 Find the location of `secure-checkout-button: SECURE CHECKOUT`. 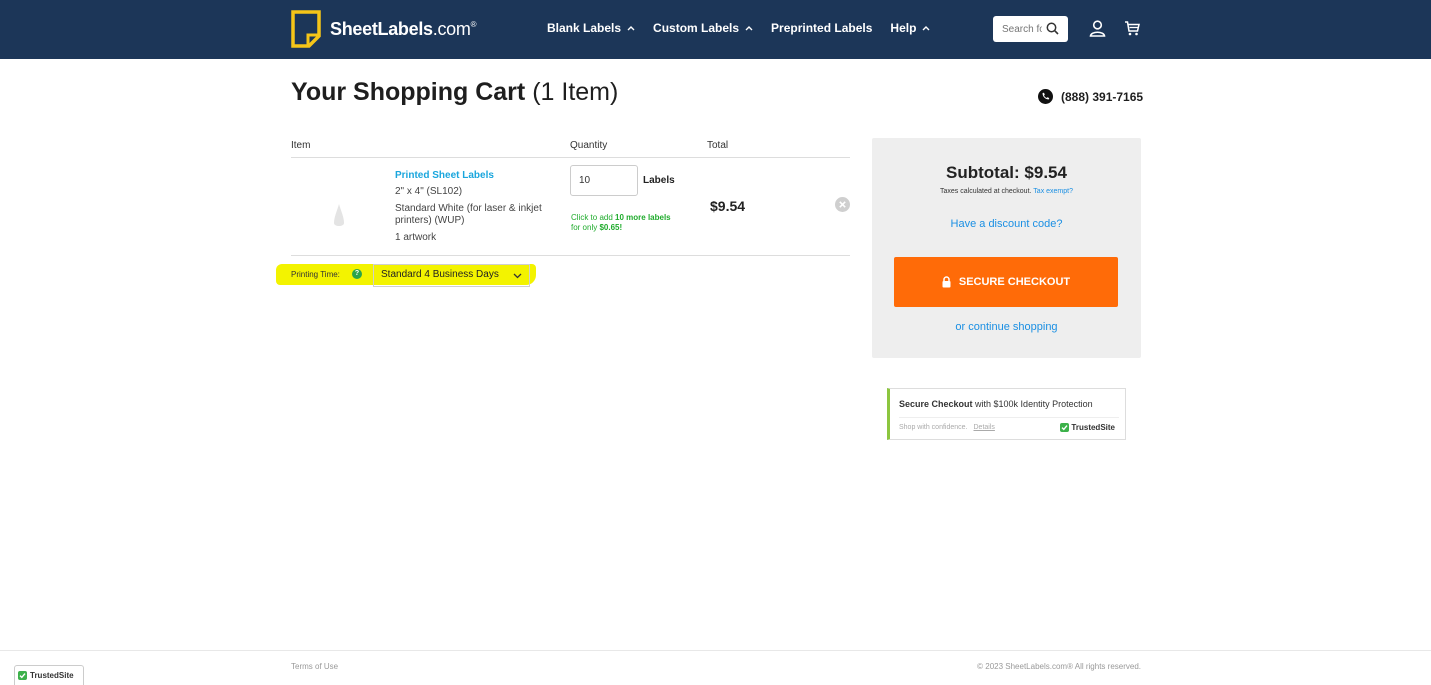

secure-checkout-button: SECURE CHECKOUT is located at coordinates (1006, 282).